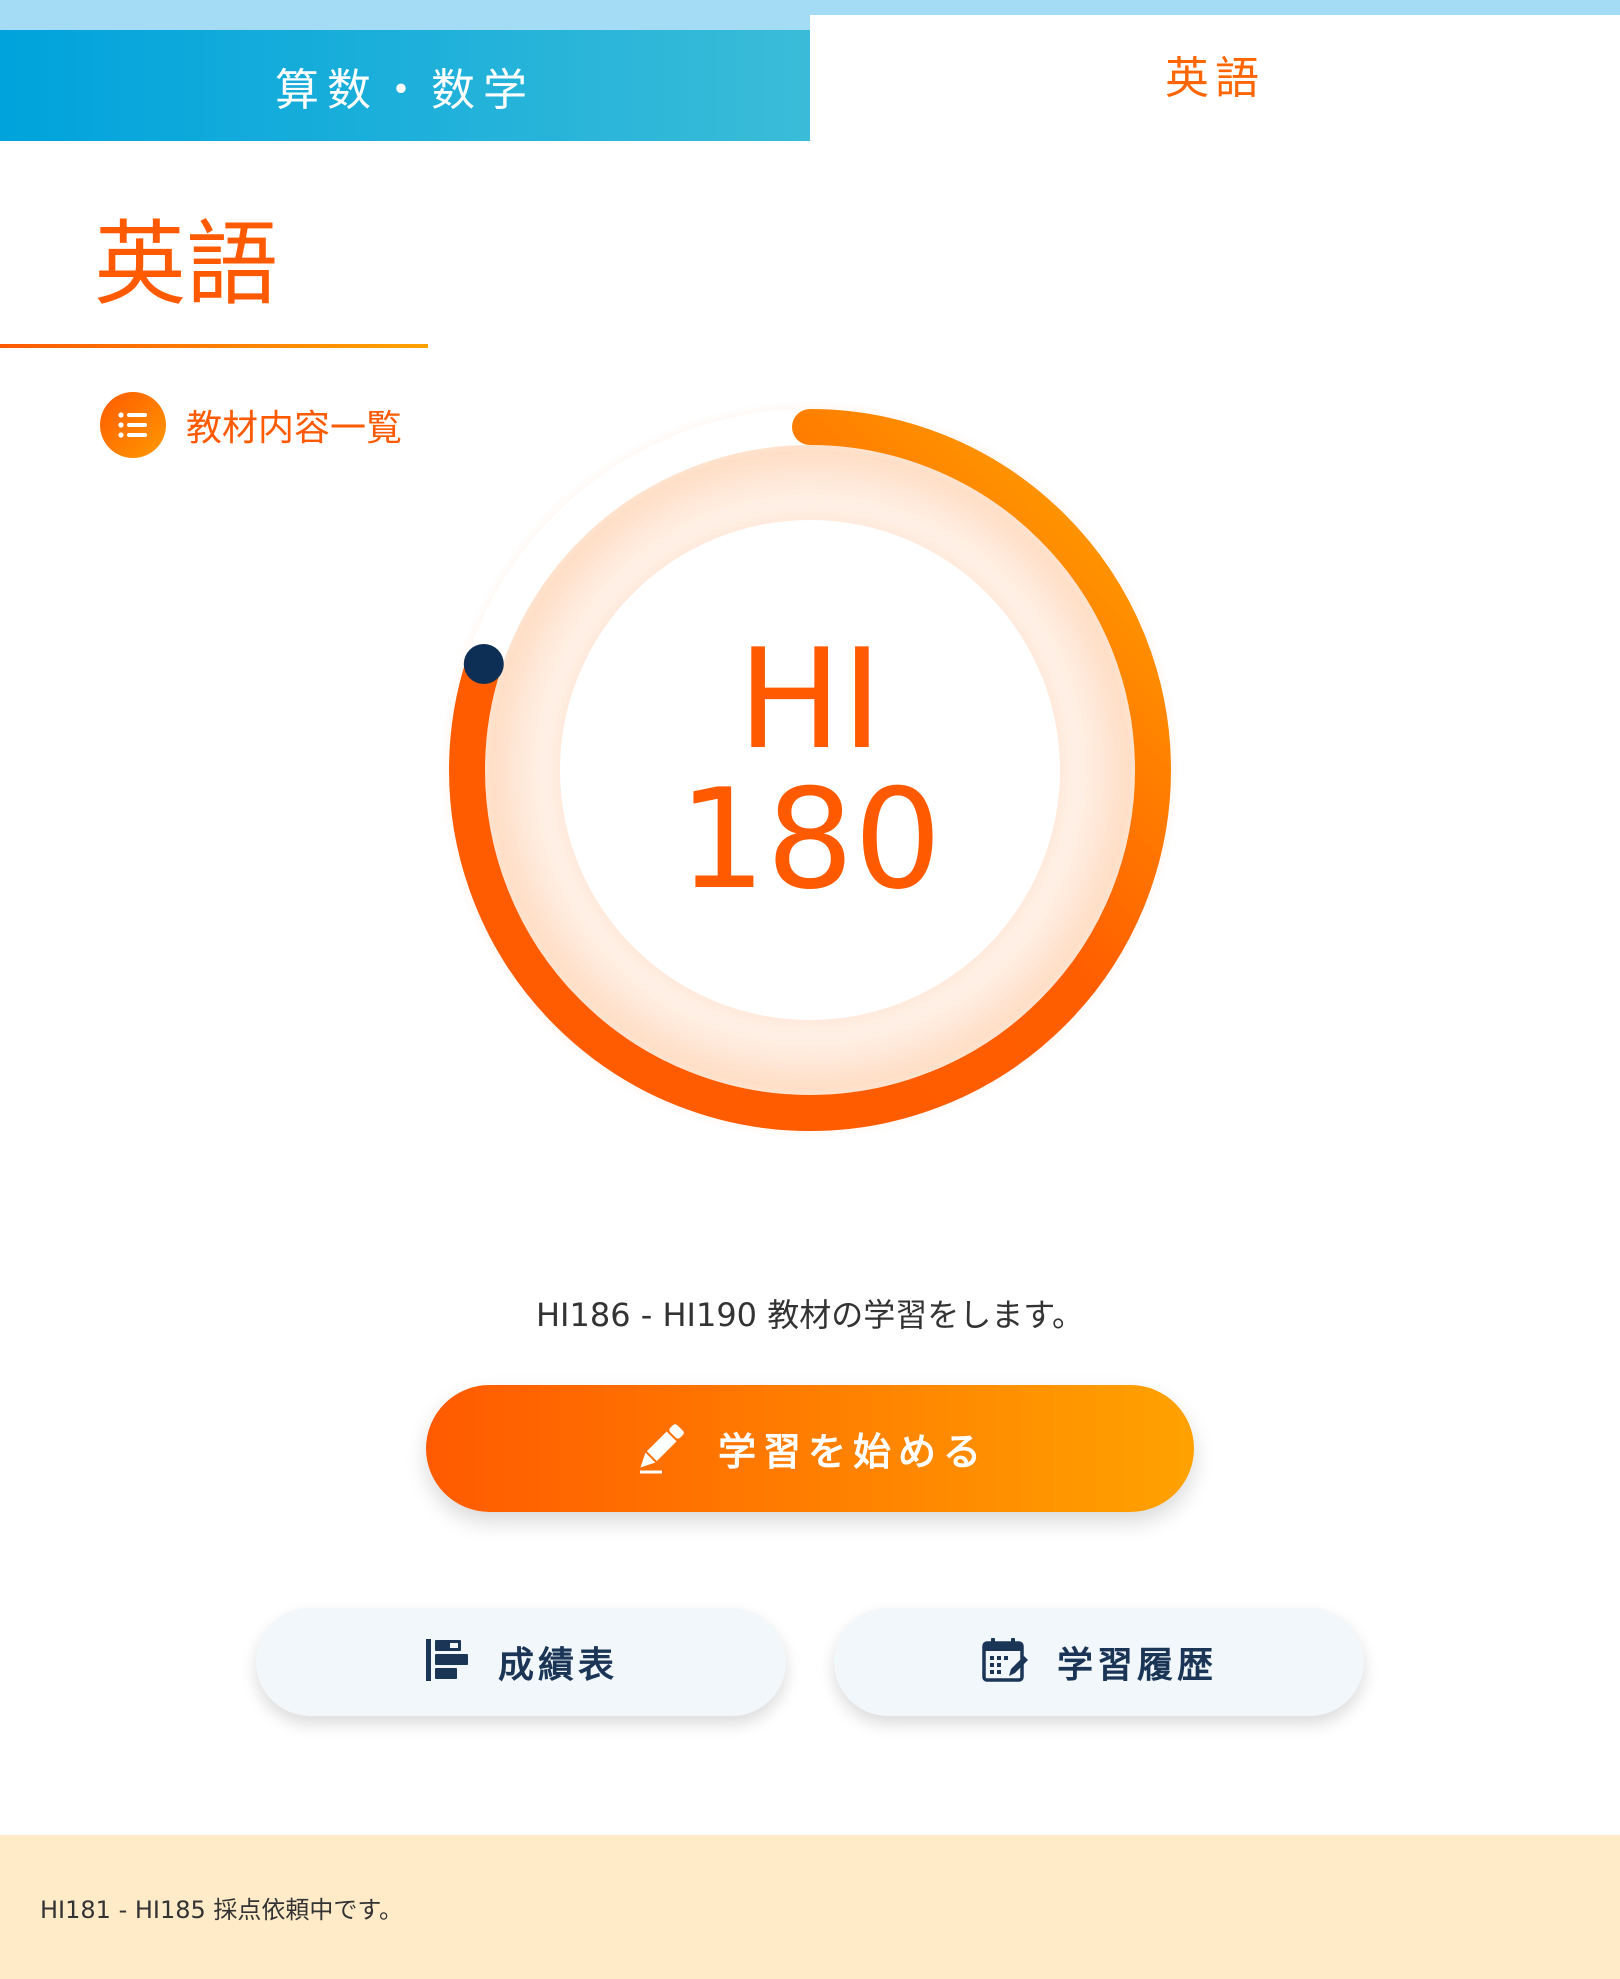 The height and width of the screenshot is (1979, 1620). Describe the element at coordinates (133, 425) in the screenshot. I see `list-icon` at that location.